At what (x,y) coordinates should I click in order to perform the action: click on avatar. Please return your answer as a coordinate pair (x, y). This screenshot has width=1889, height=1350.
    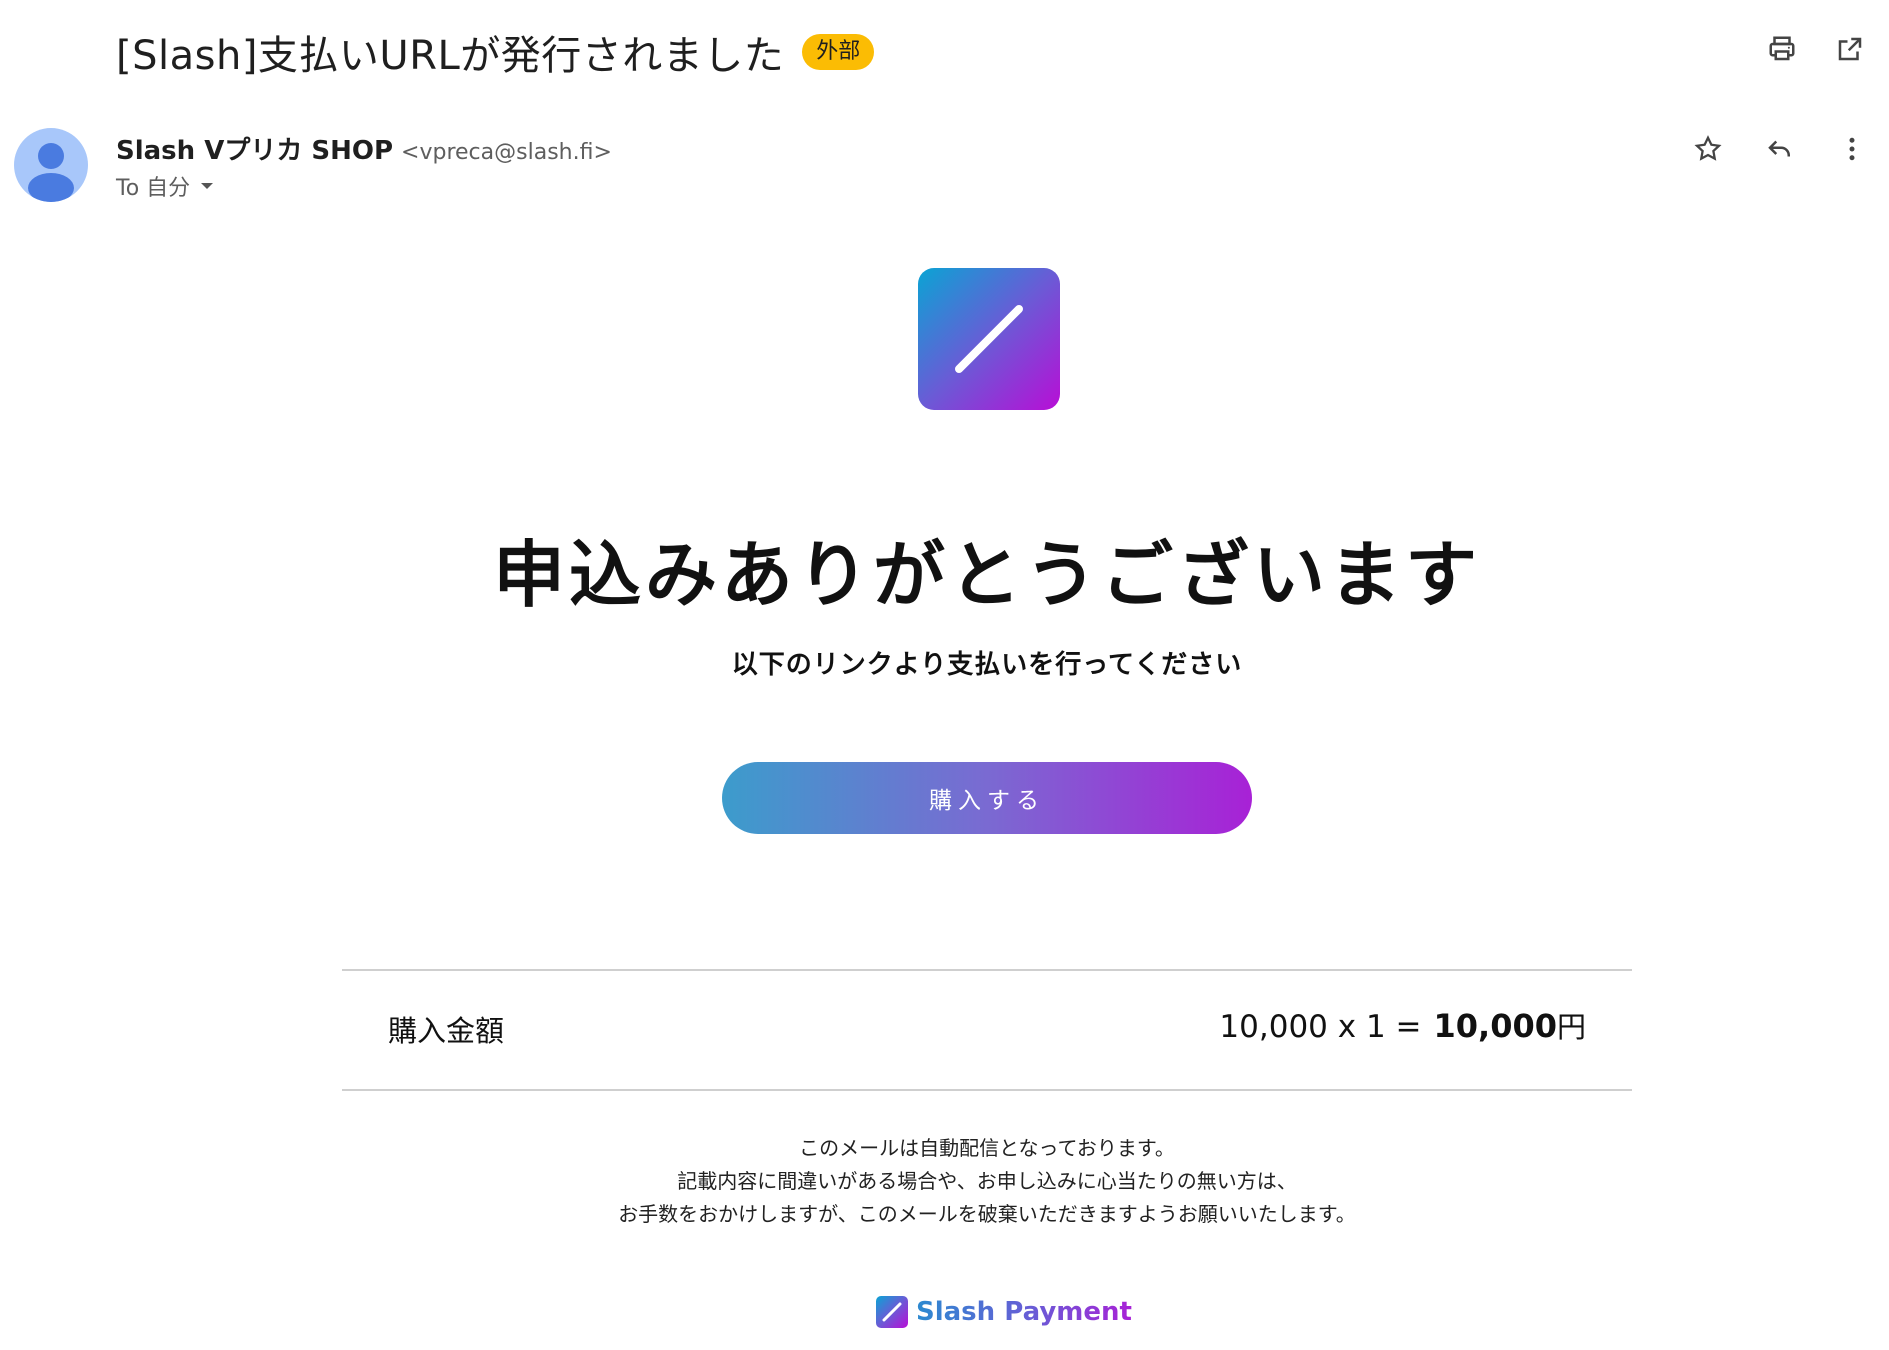
    Looking at the image, I should click on (51, 165).